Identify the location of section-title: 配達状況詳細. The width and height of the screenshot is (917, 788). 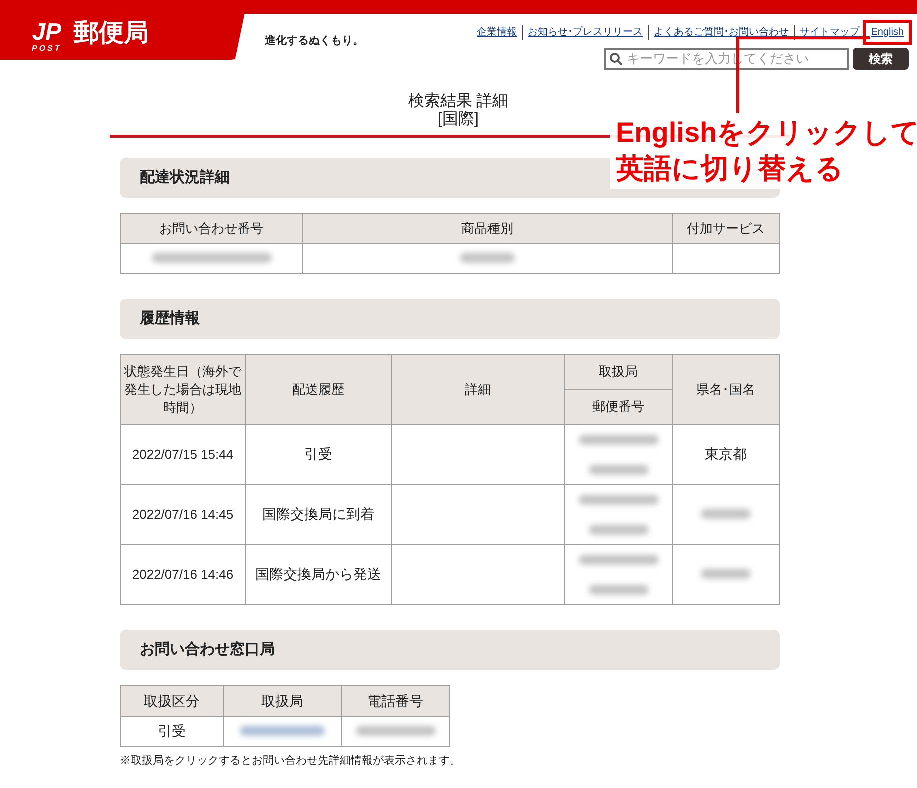
(185, 178).